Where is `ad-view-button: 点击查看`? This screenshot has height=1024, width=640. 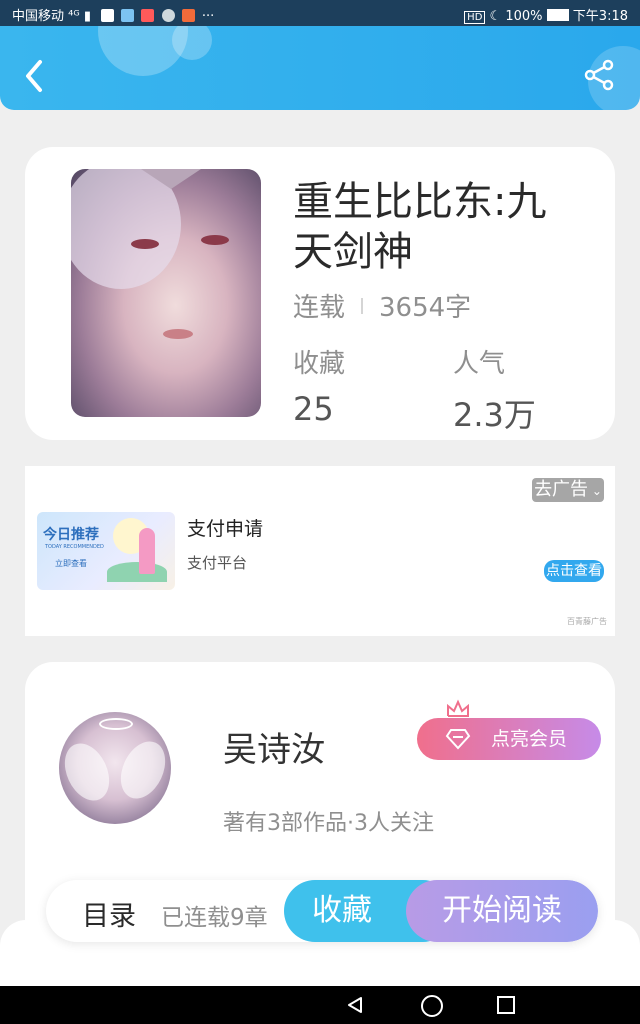 ad-view-button: 点击查看 is located at coordinates (574, 571).